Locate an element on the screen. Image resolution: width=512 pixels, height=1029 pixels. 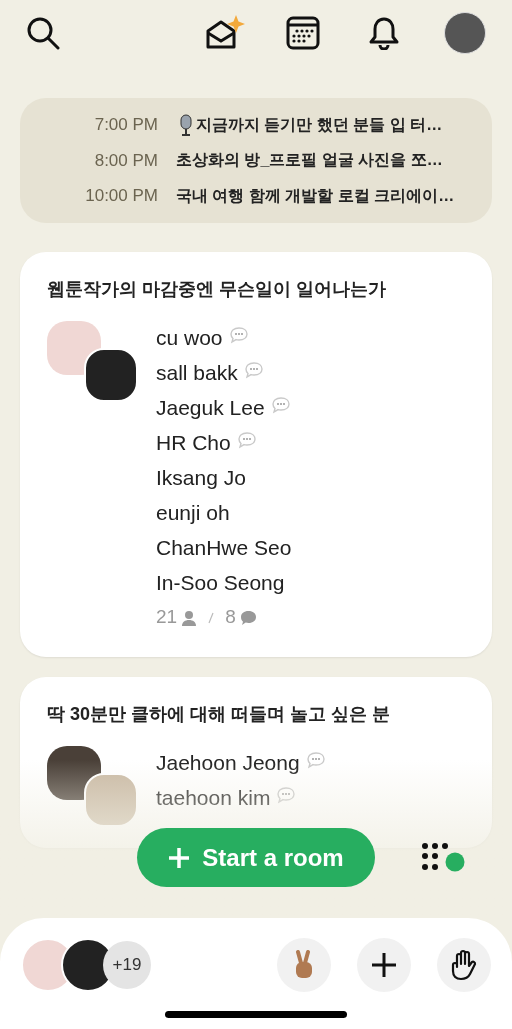
calendar-icon is located at coordinates (303, 33).